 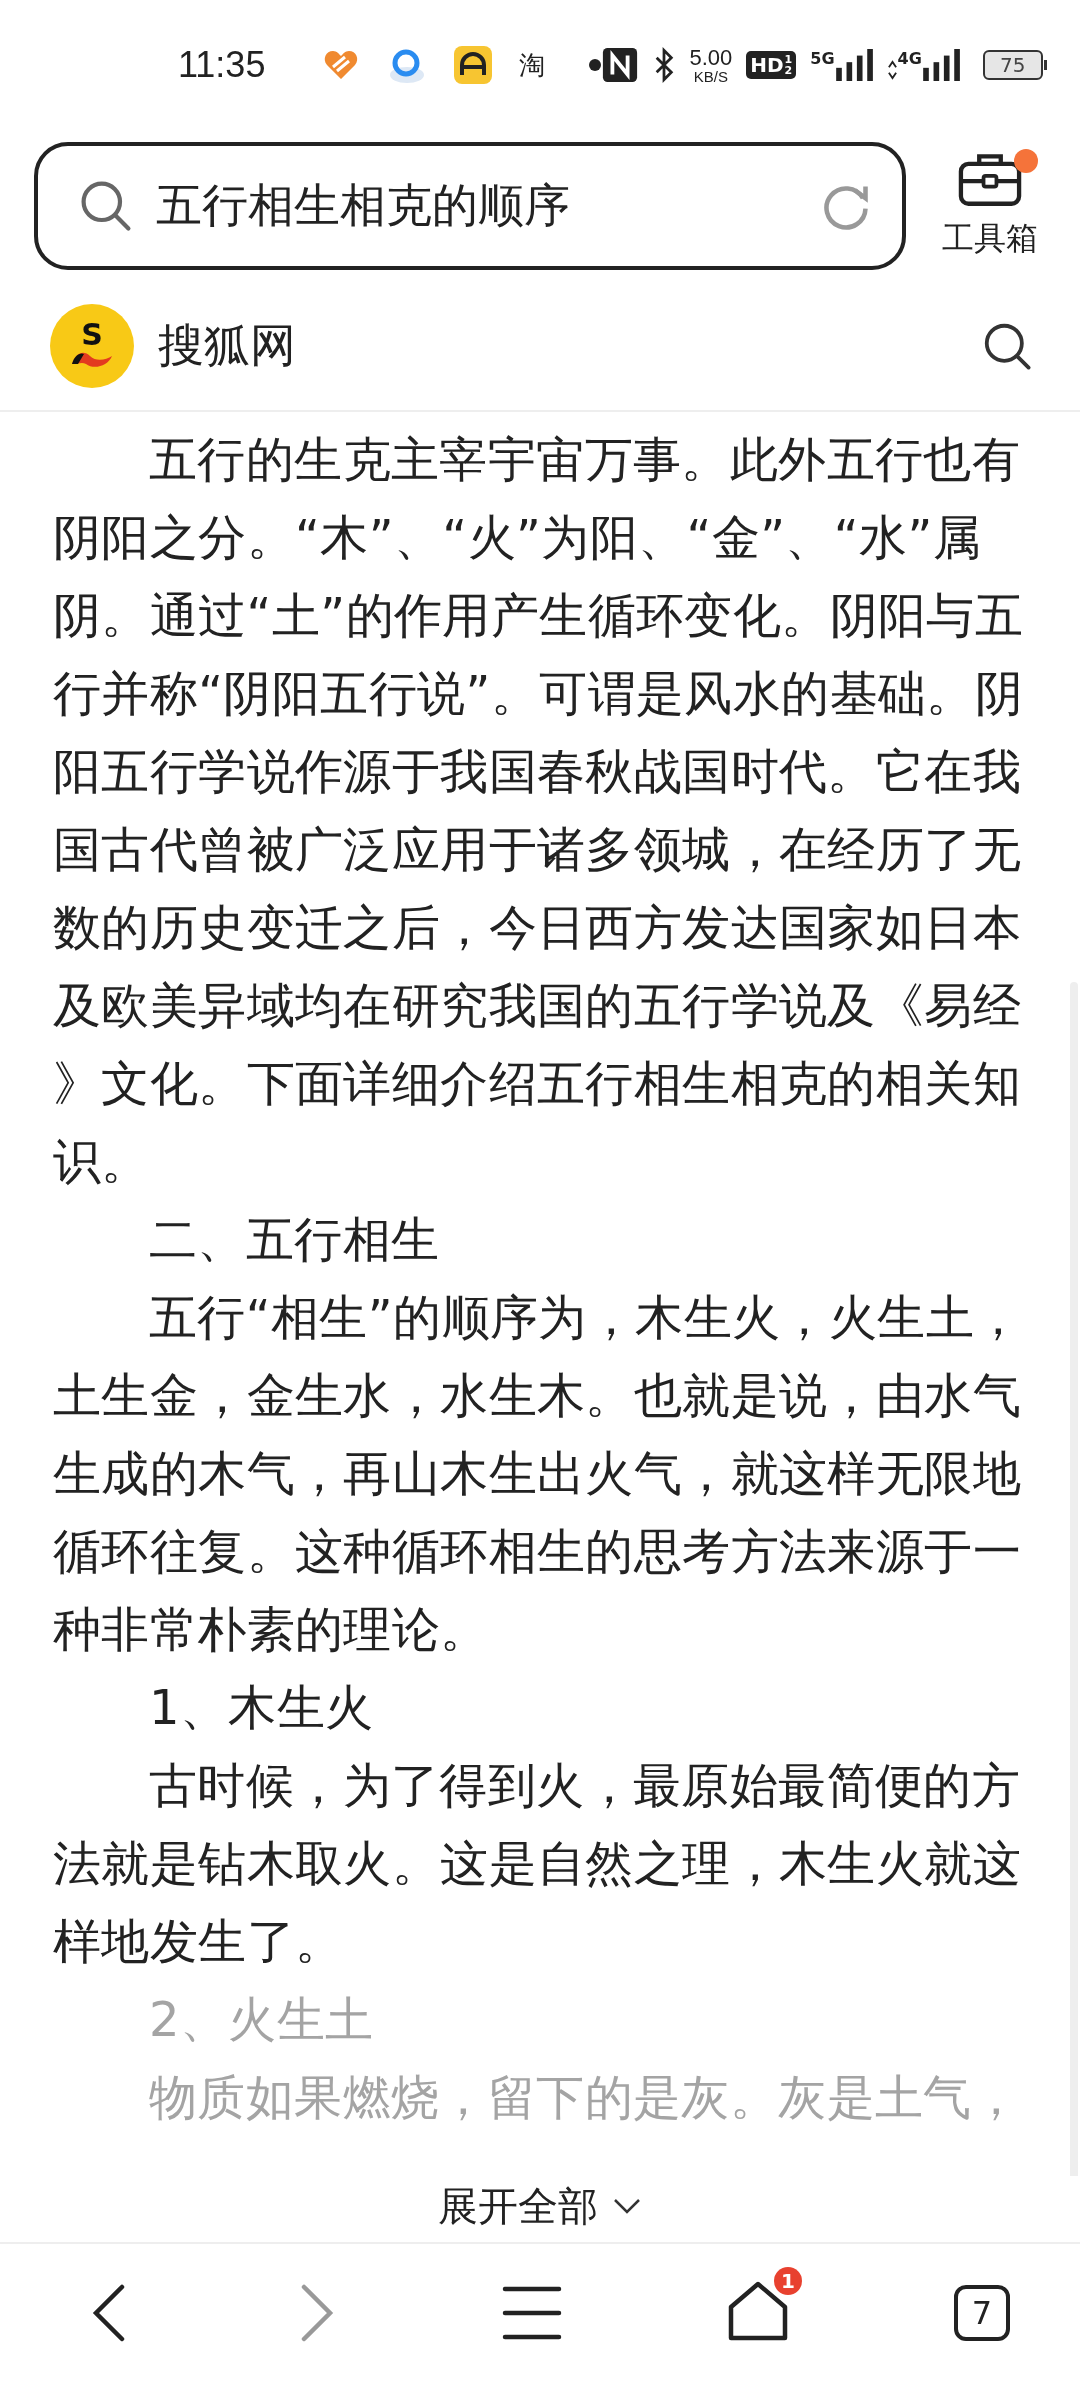 What do you see at coordinates (710, 76) in the screenshot?
I see `speed-unit: KB/S` at bounding box center [710, 76].